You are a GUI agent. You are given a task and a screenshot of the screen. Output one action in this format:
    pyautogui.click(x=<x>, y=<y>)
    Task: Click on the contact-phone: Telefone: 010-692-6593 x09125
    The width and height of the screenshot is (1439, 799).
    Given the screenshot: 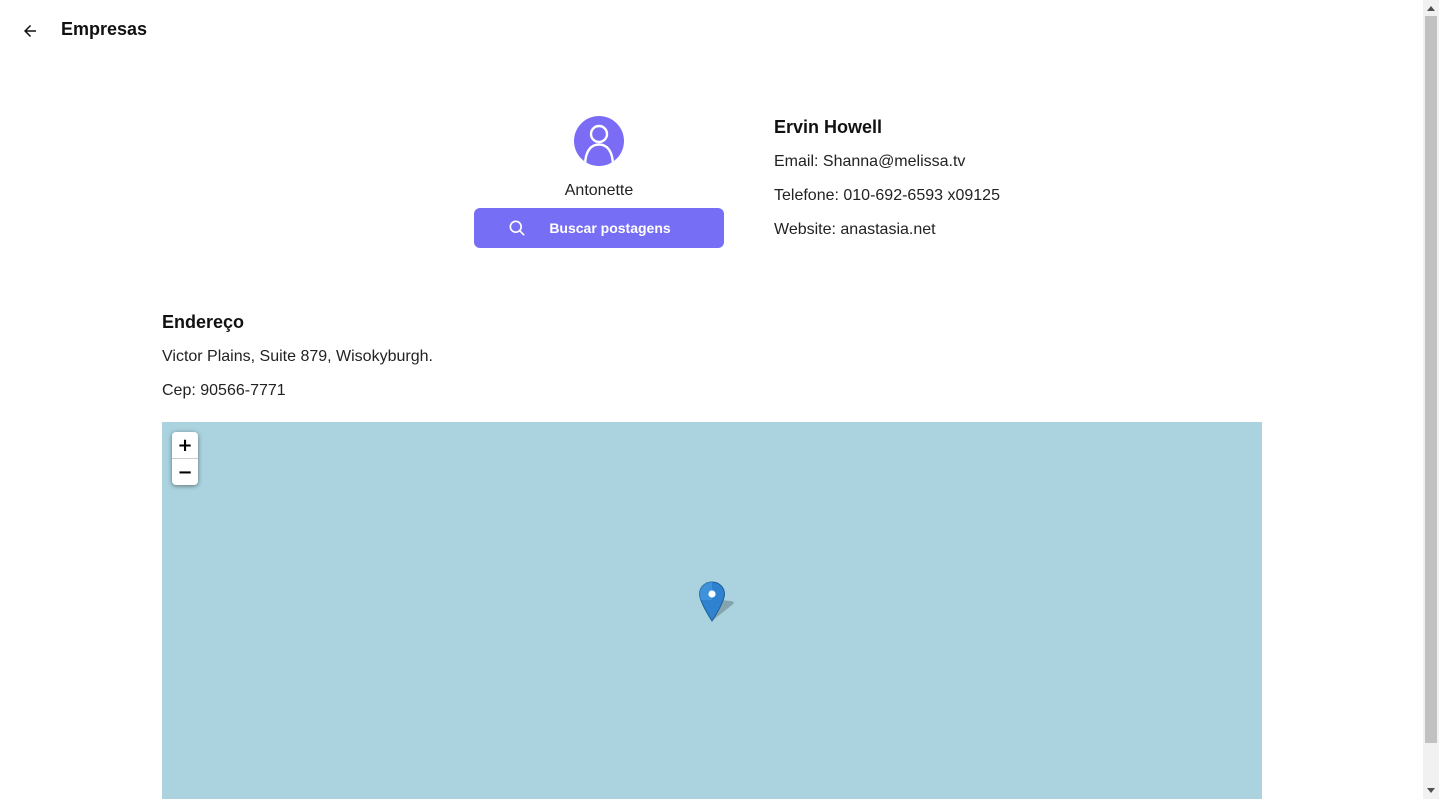 What is the action you would take?
    pyautogui.click(x=887, y=195)
    